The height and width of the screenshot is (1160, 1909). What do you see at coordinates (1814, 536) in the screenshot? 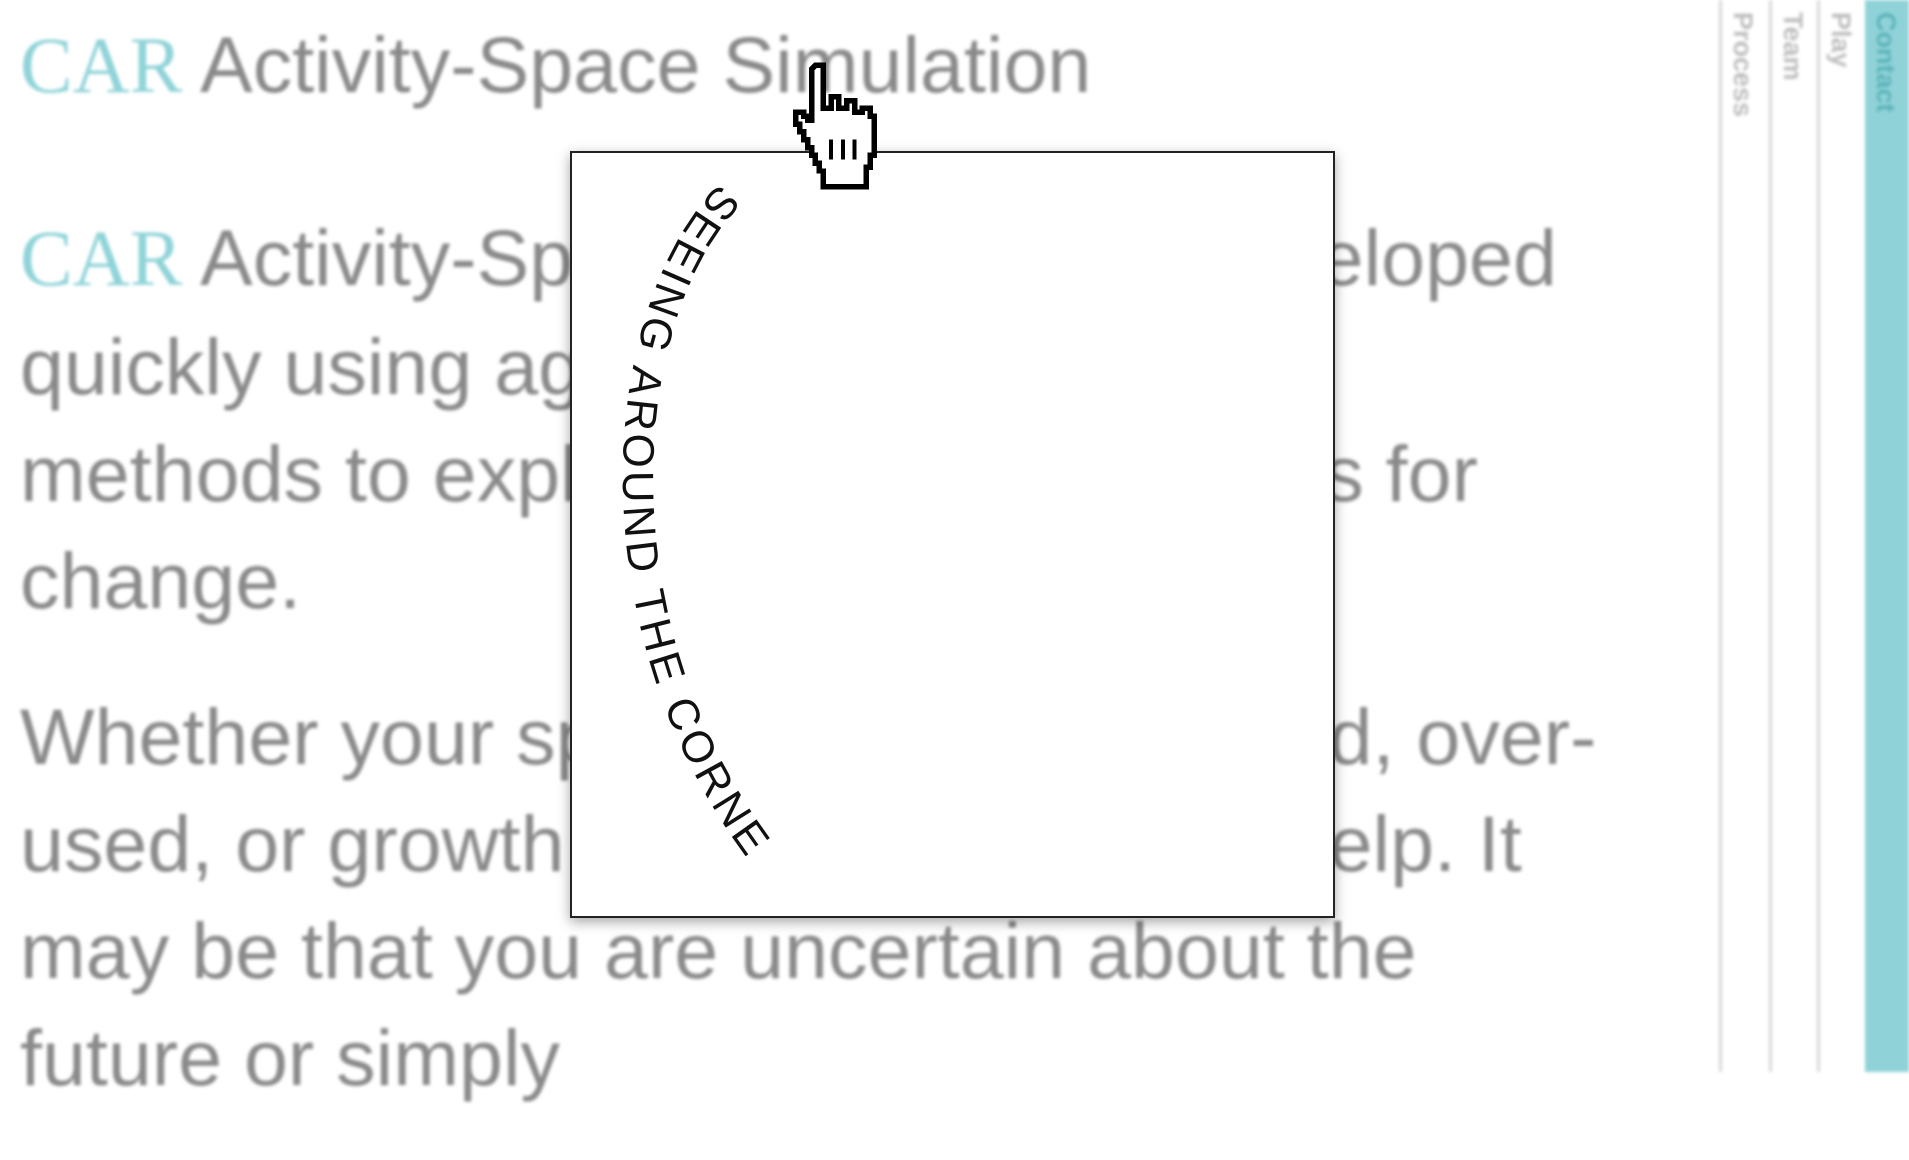
I see `side-nav: Process Team Play Contact` at bounding box center [1814, 536].